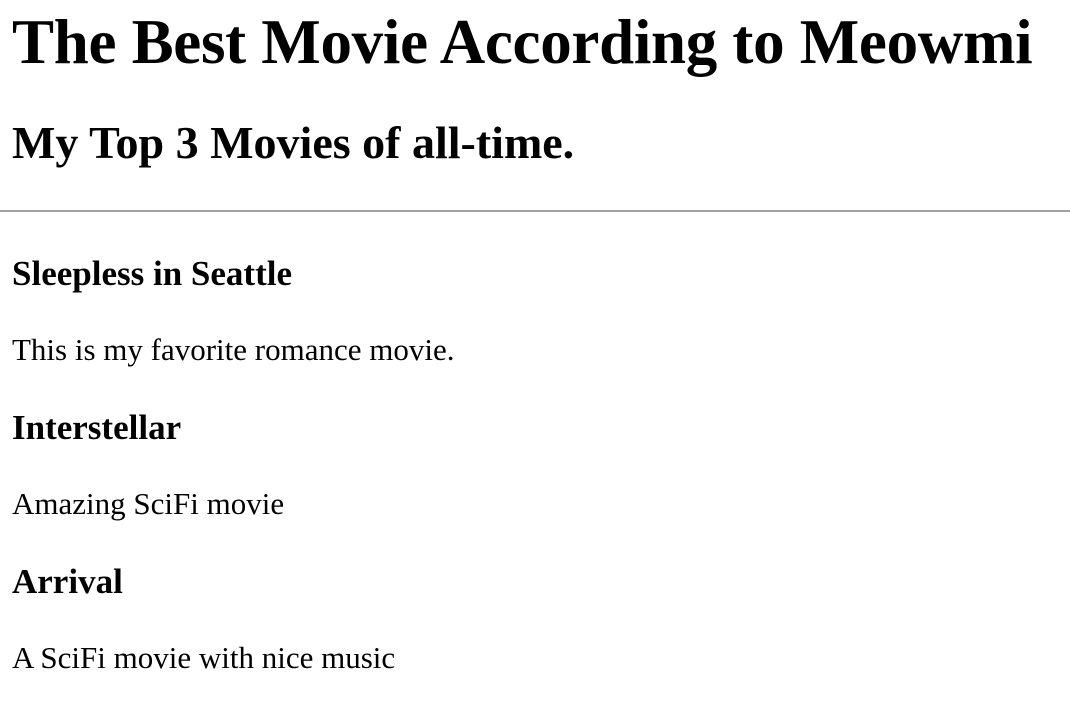 The image size is (1070, 706). I want to click on page-title: The Best Movie According to Meowmi, so click(522, 42).